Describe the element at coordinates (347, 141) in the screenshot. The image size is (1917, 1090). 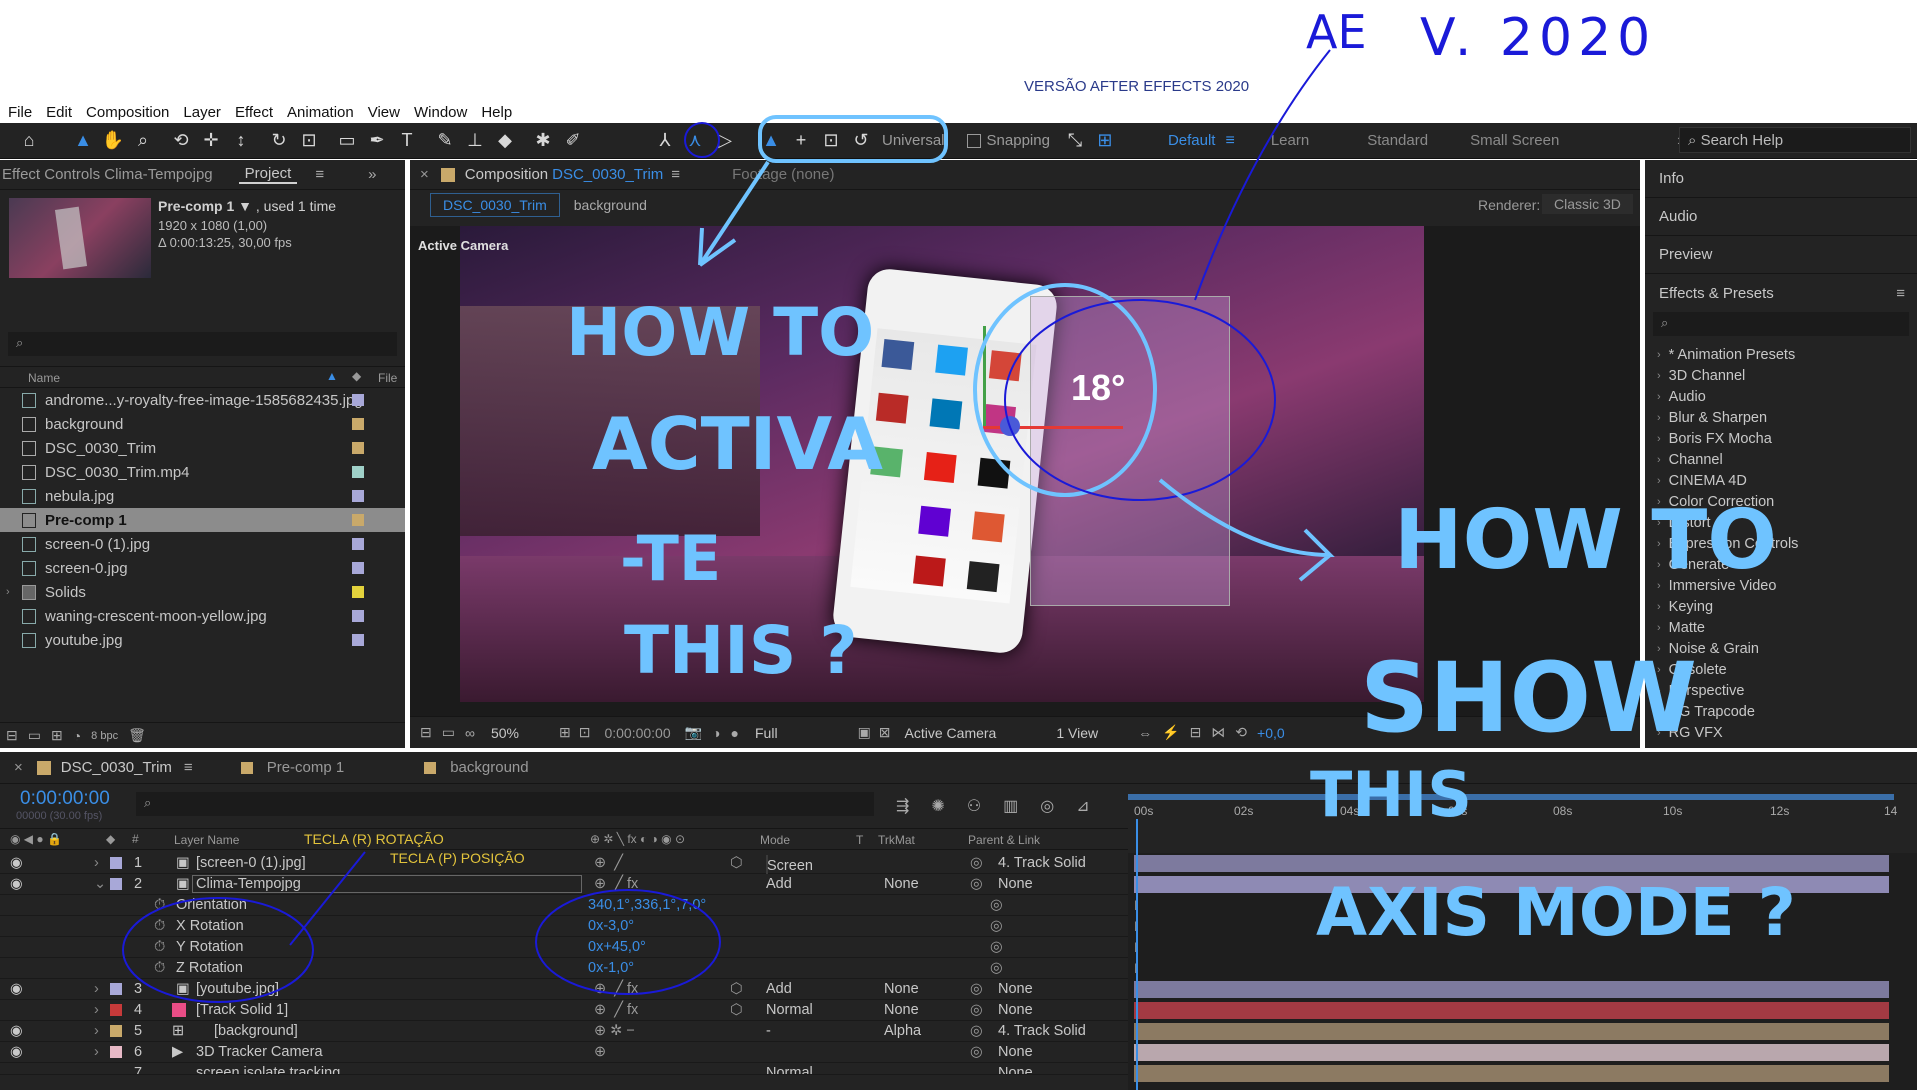
I see `rectangle-tool-icon: ▭` at that location.